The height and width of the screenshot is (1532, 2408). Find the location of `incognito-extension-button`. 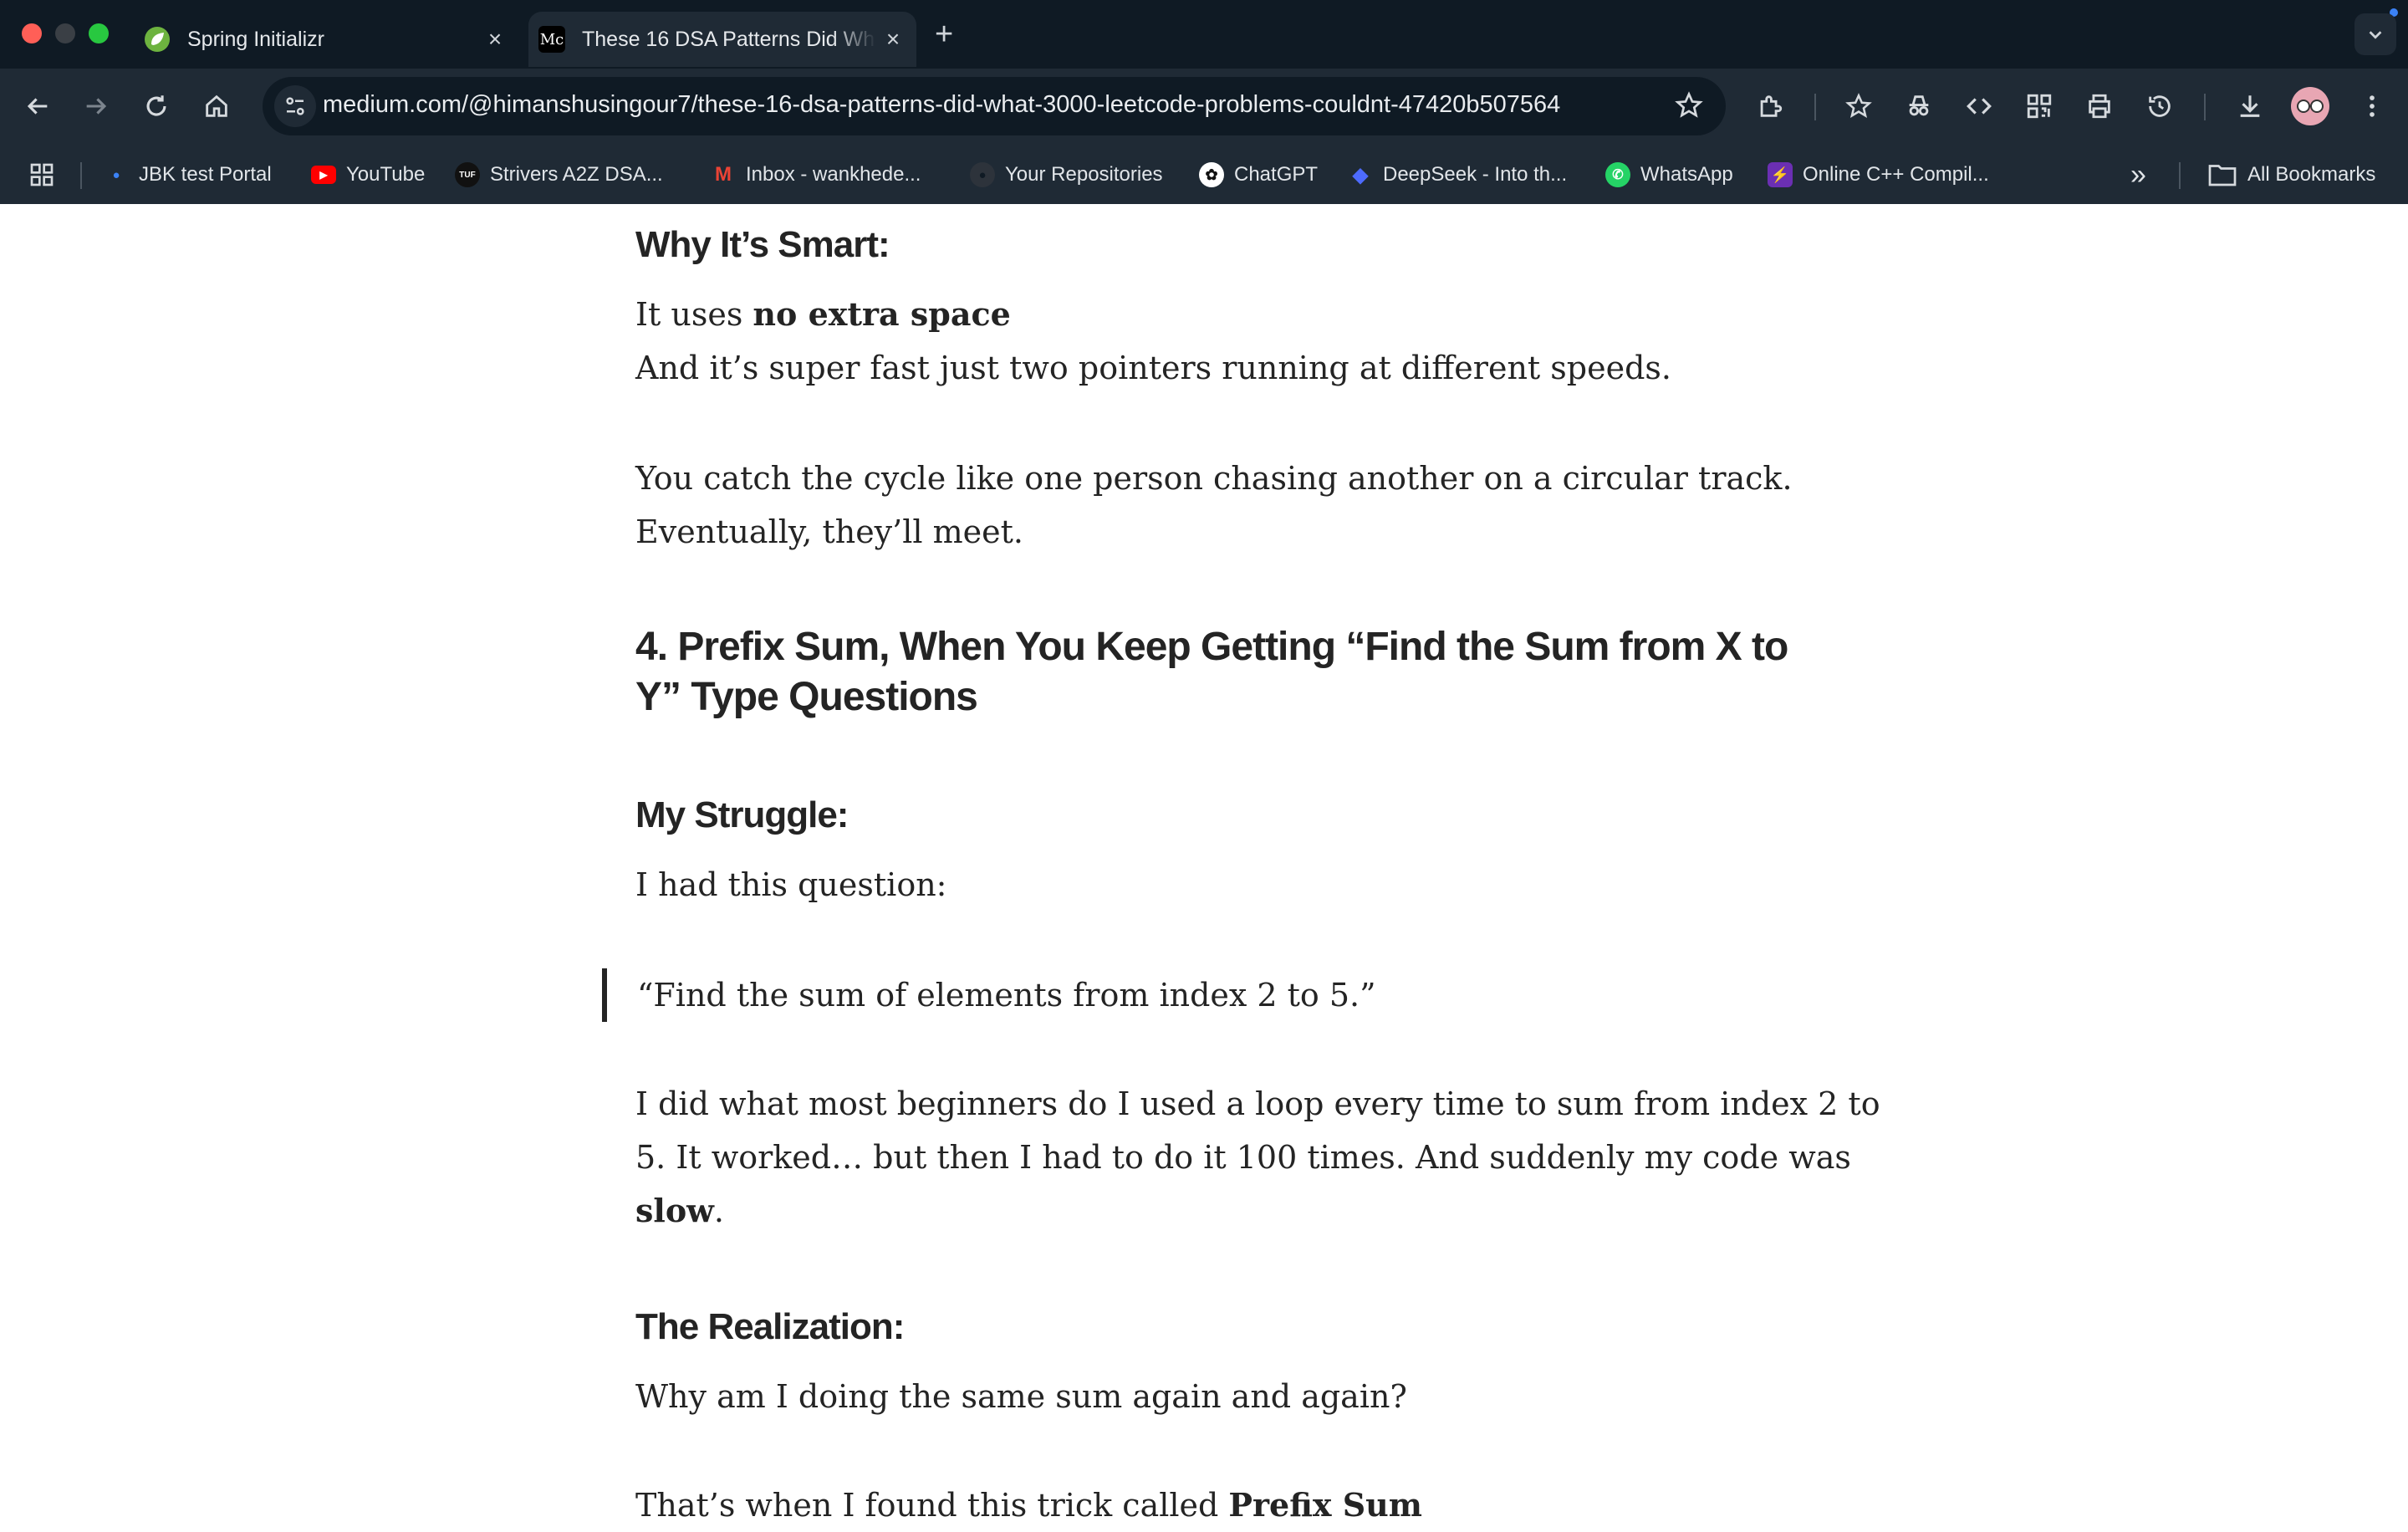

incognito-extension-button is located at coordinates (1919, 106).